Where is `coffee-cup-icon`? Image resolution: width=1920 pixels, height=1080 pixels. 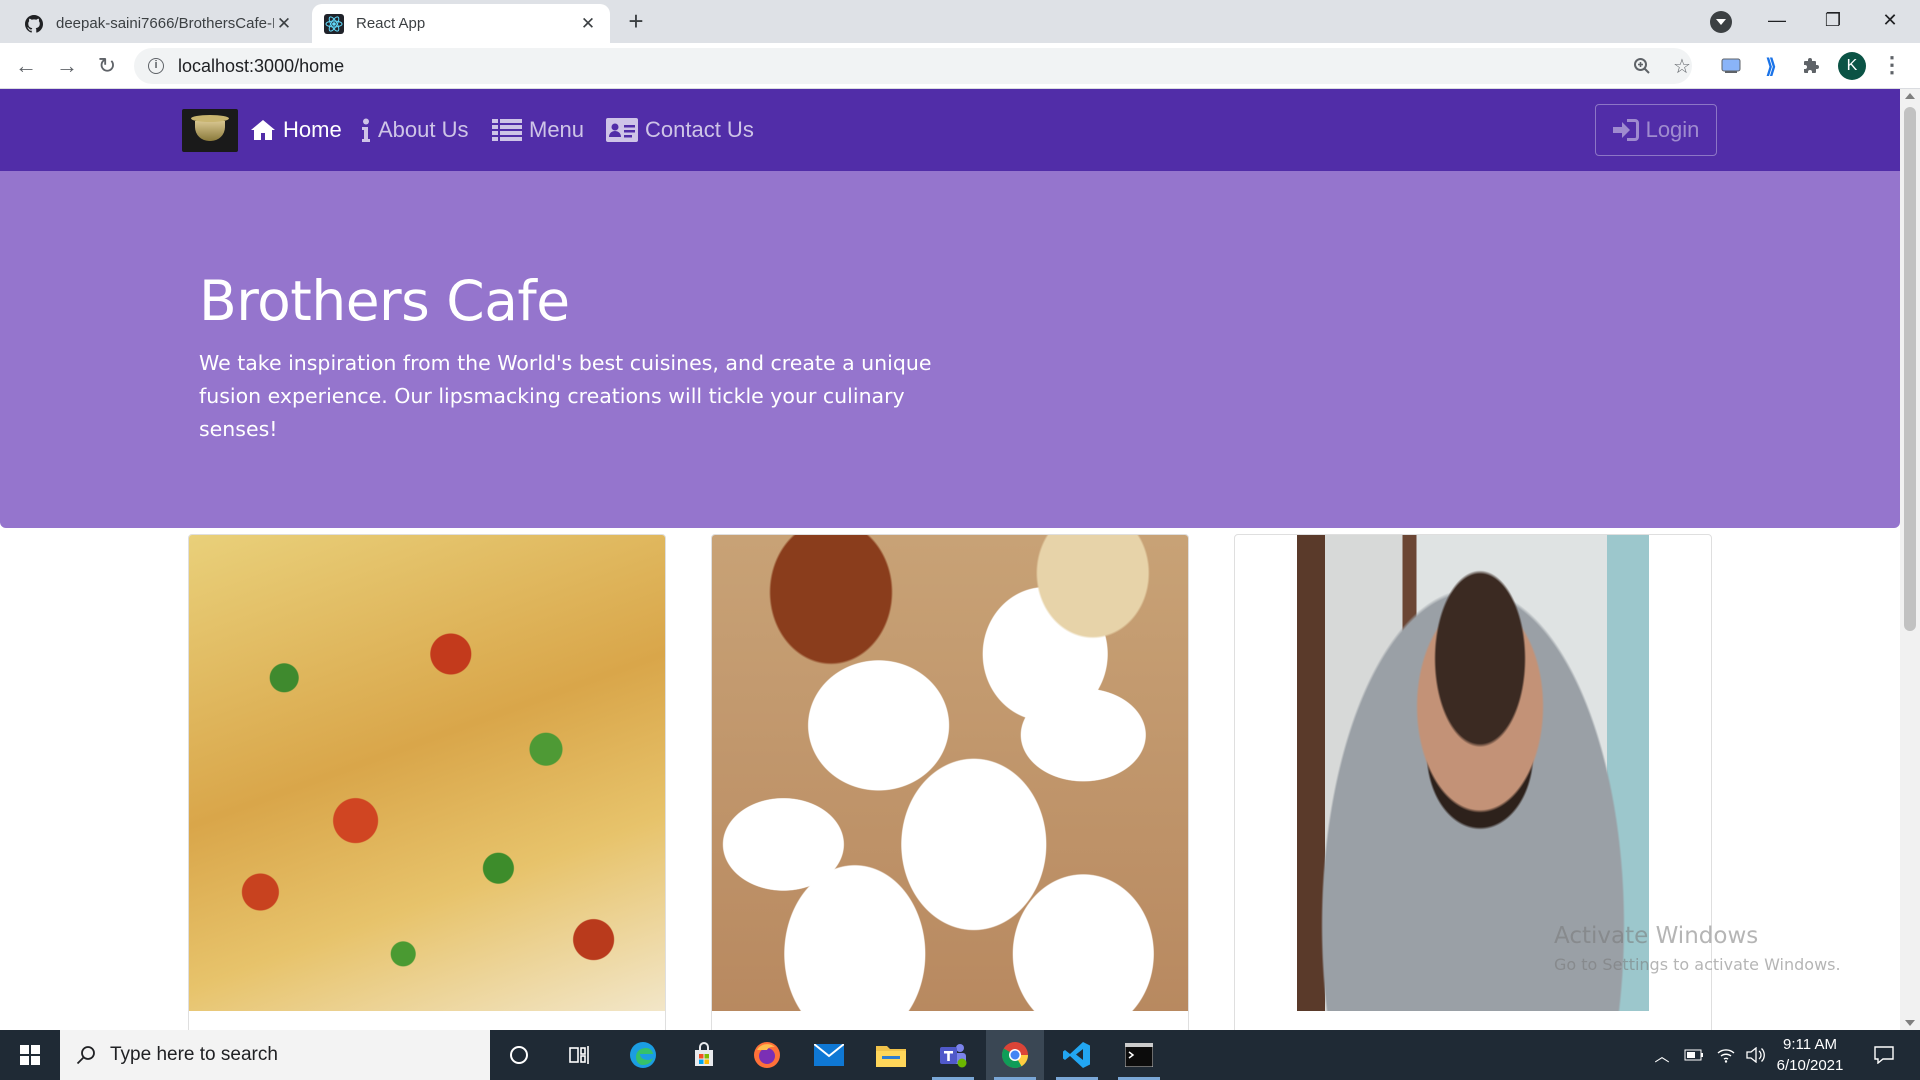
coffee-cup-icon is located at coordinates (210, 127).